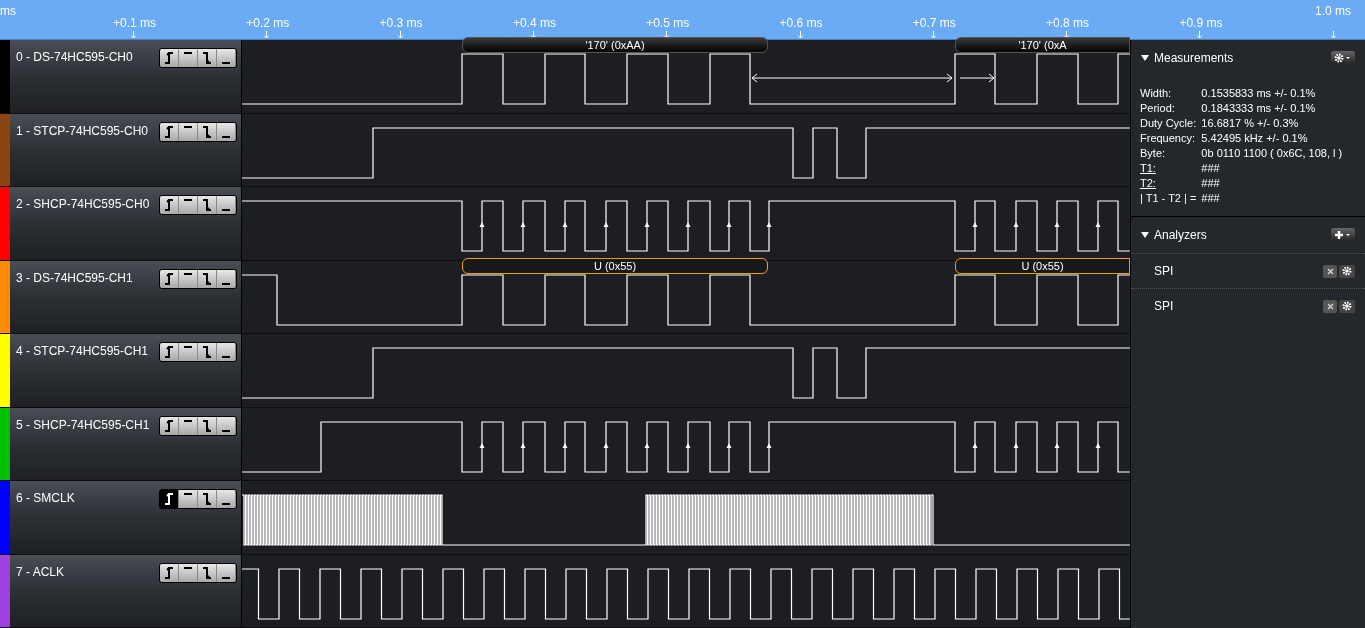 The width and height of the screenshot is (1365, 628). Describe the element at coordinates (82, 131) in the screenshot. I see `channel-name: 1 - STCP-74HC595-CH0` at that location.